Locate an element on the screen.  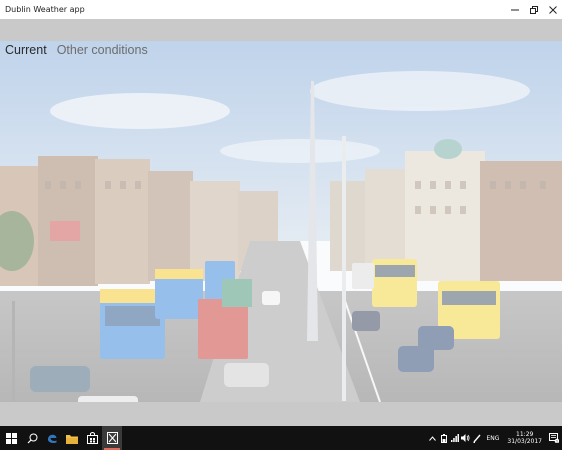
windows-logo-icon is located at coordinates (11, 438).